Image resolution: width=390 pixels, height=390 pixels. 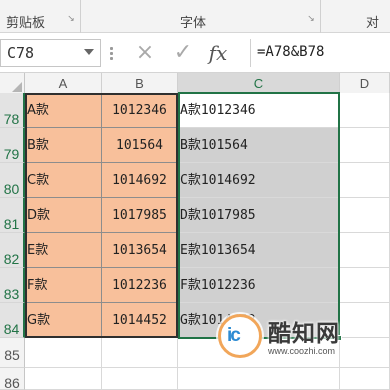 I want to click on column-header-c: C, so click(x=259, y=84).